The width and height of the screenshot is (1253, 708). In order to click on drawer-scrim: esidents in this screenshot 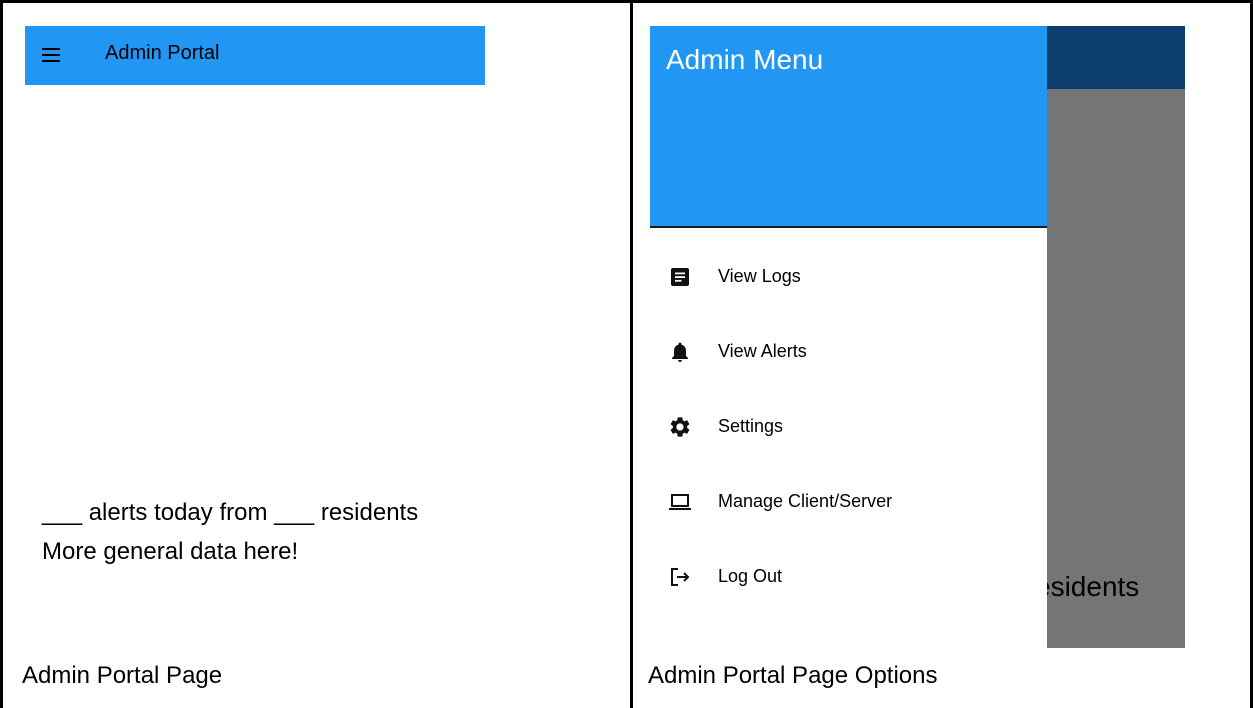, I will do `click(1116, 368)`.